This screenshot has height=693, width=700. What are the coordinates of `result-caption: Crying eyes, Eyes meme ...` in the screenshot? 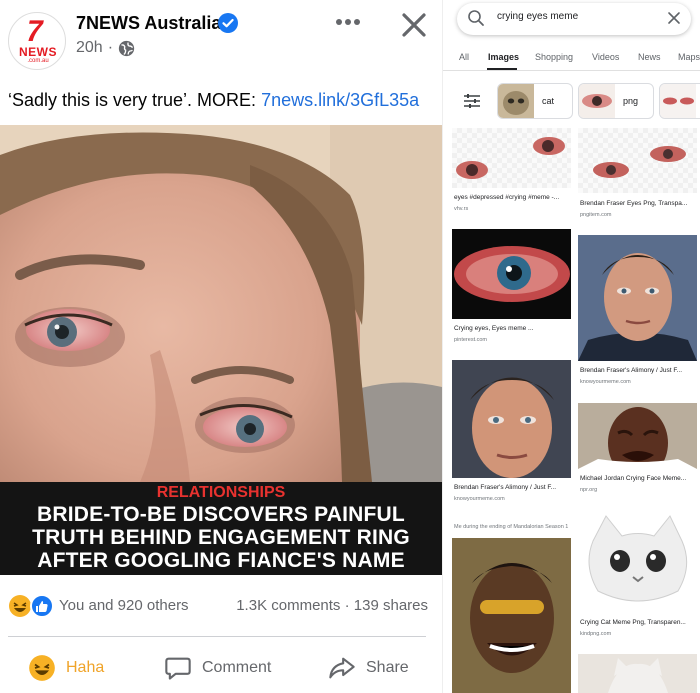 It's located at (494, 328).